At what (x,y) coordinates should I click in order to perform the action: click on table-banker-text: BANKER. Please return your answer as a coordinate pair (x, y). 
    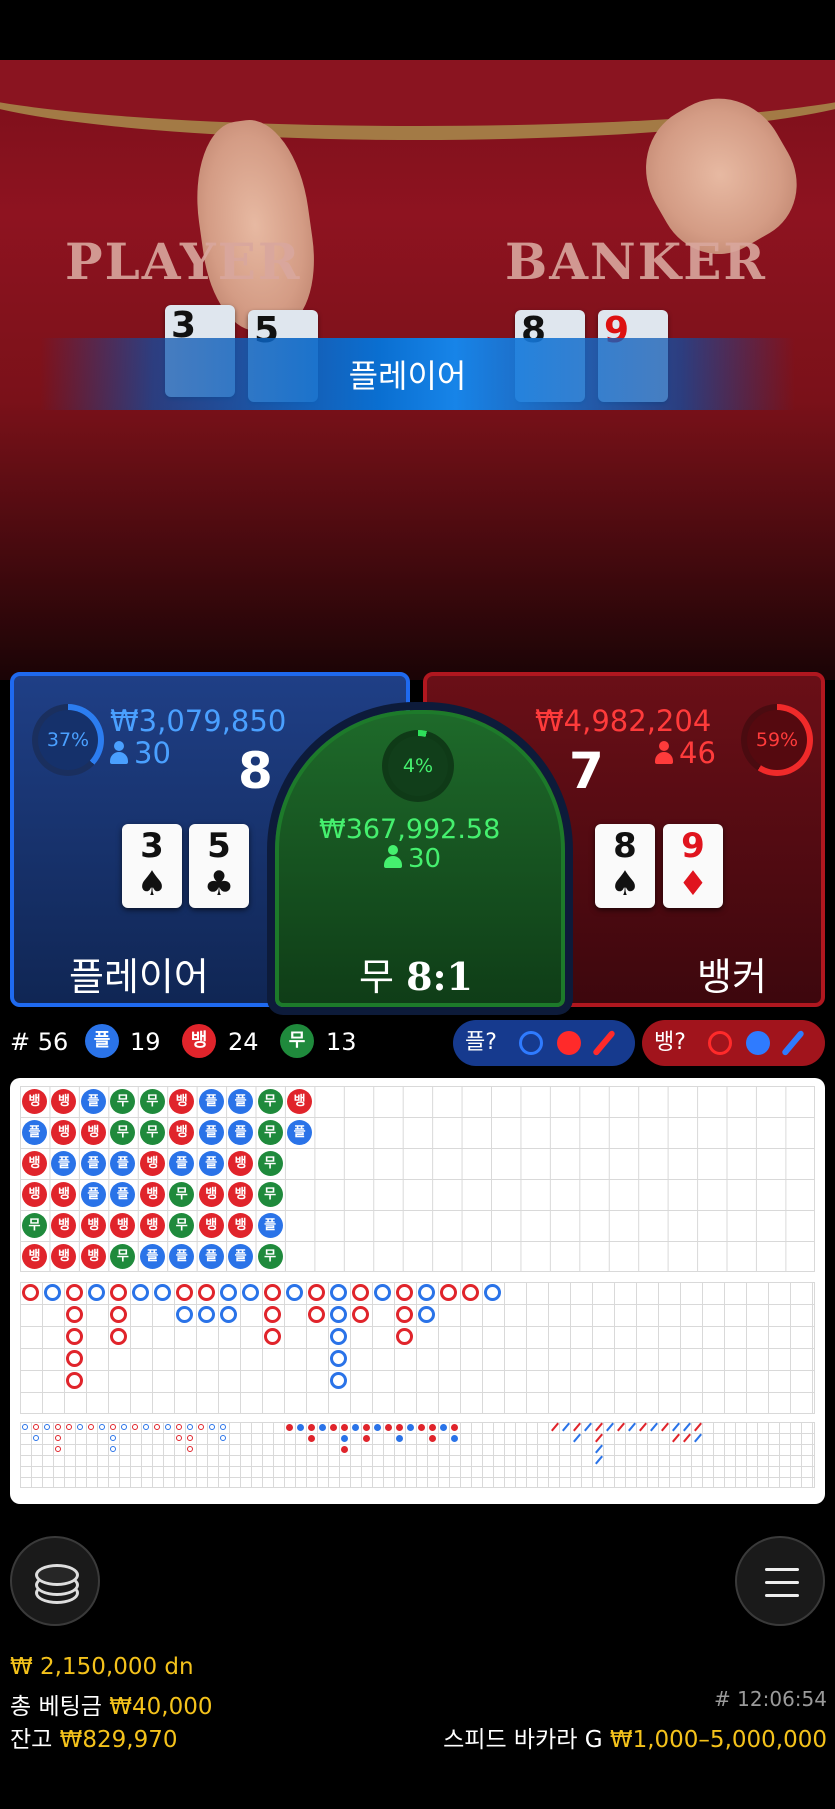
    Looking at the image, I should click on (636, 261).